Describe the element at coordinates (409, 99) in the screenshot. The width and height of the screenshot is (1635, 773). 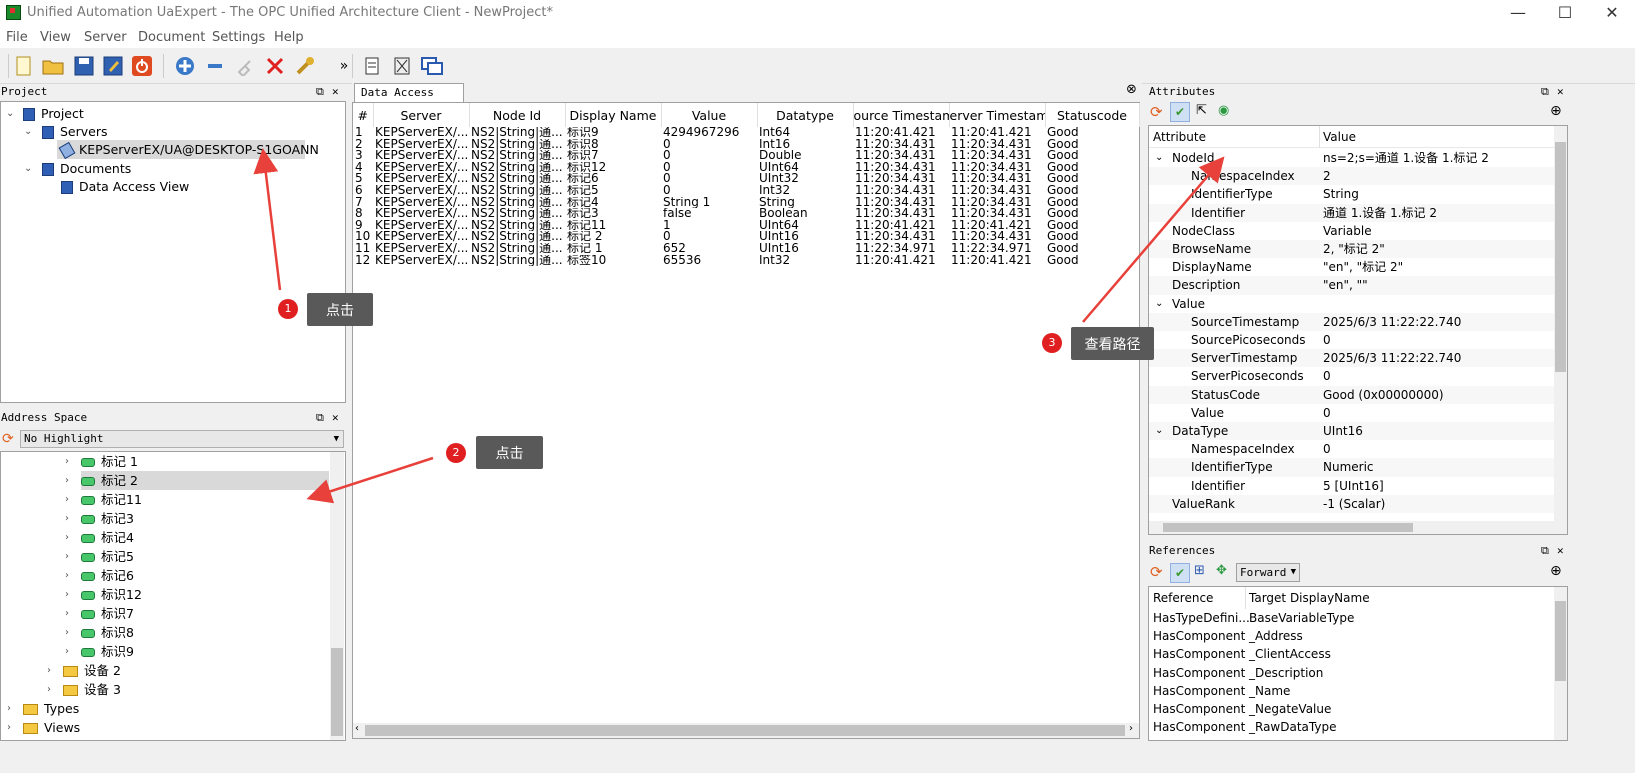
I see `tab-data-access-view: Data Access View` at that location.